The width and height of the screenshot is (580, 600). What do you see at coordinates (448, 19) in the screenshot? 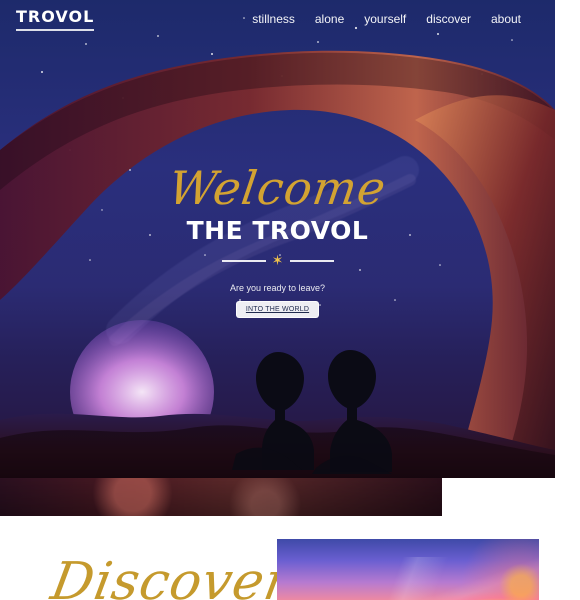
I see `nav-link-discover: discover` at bounding box center [448, 19].